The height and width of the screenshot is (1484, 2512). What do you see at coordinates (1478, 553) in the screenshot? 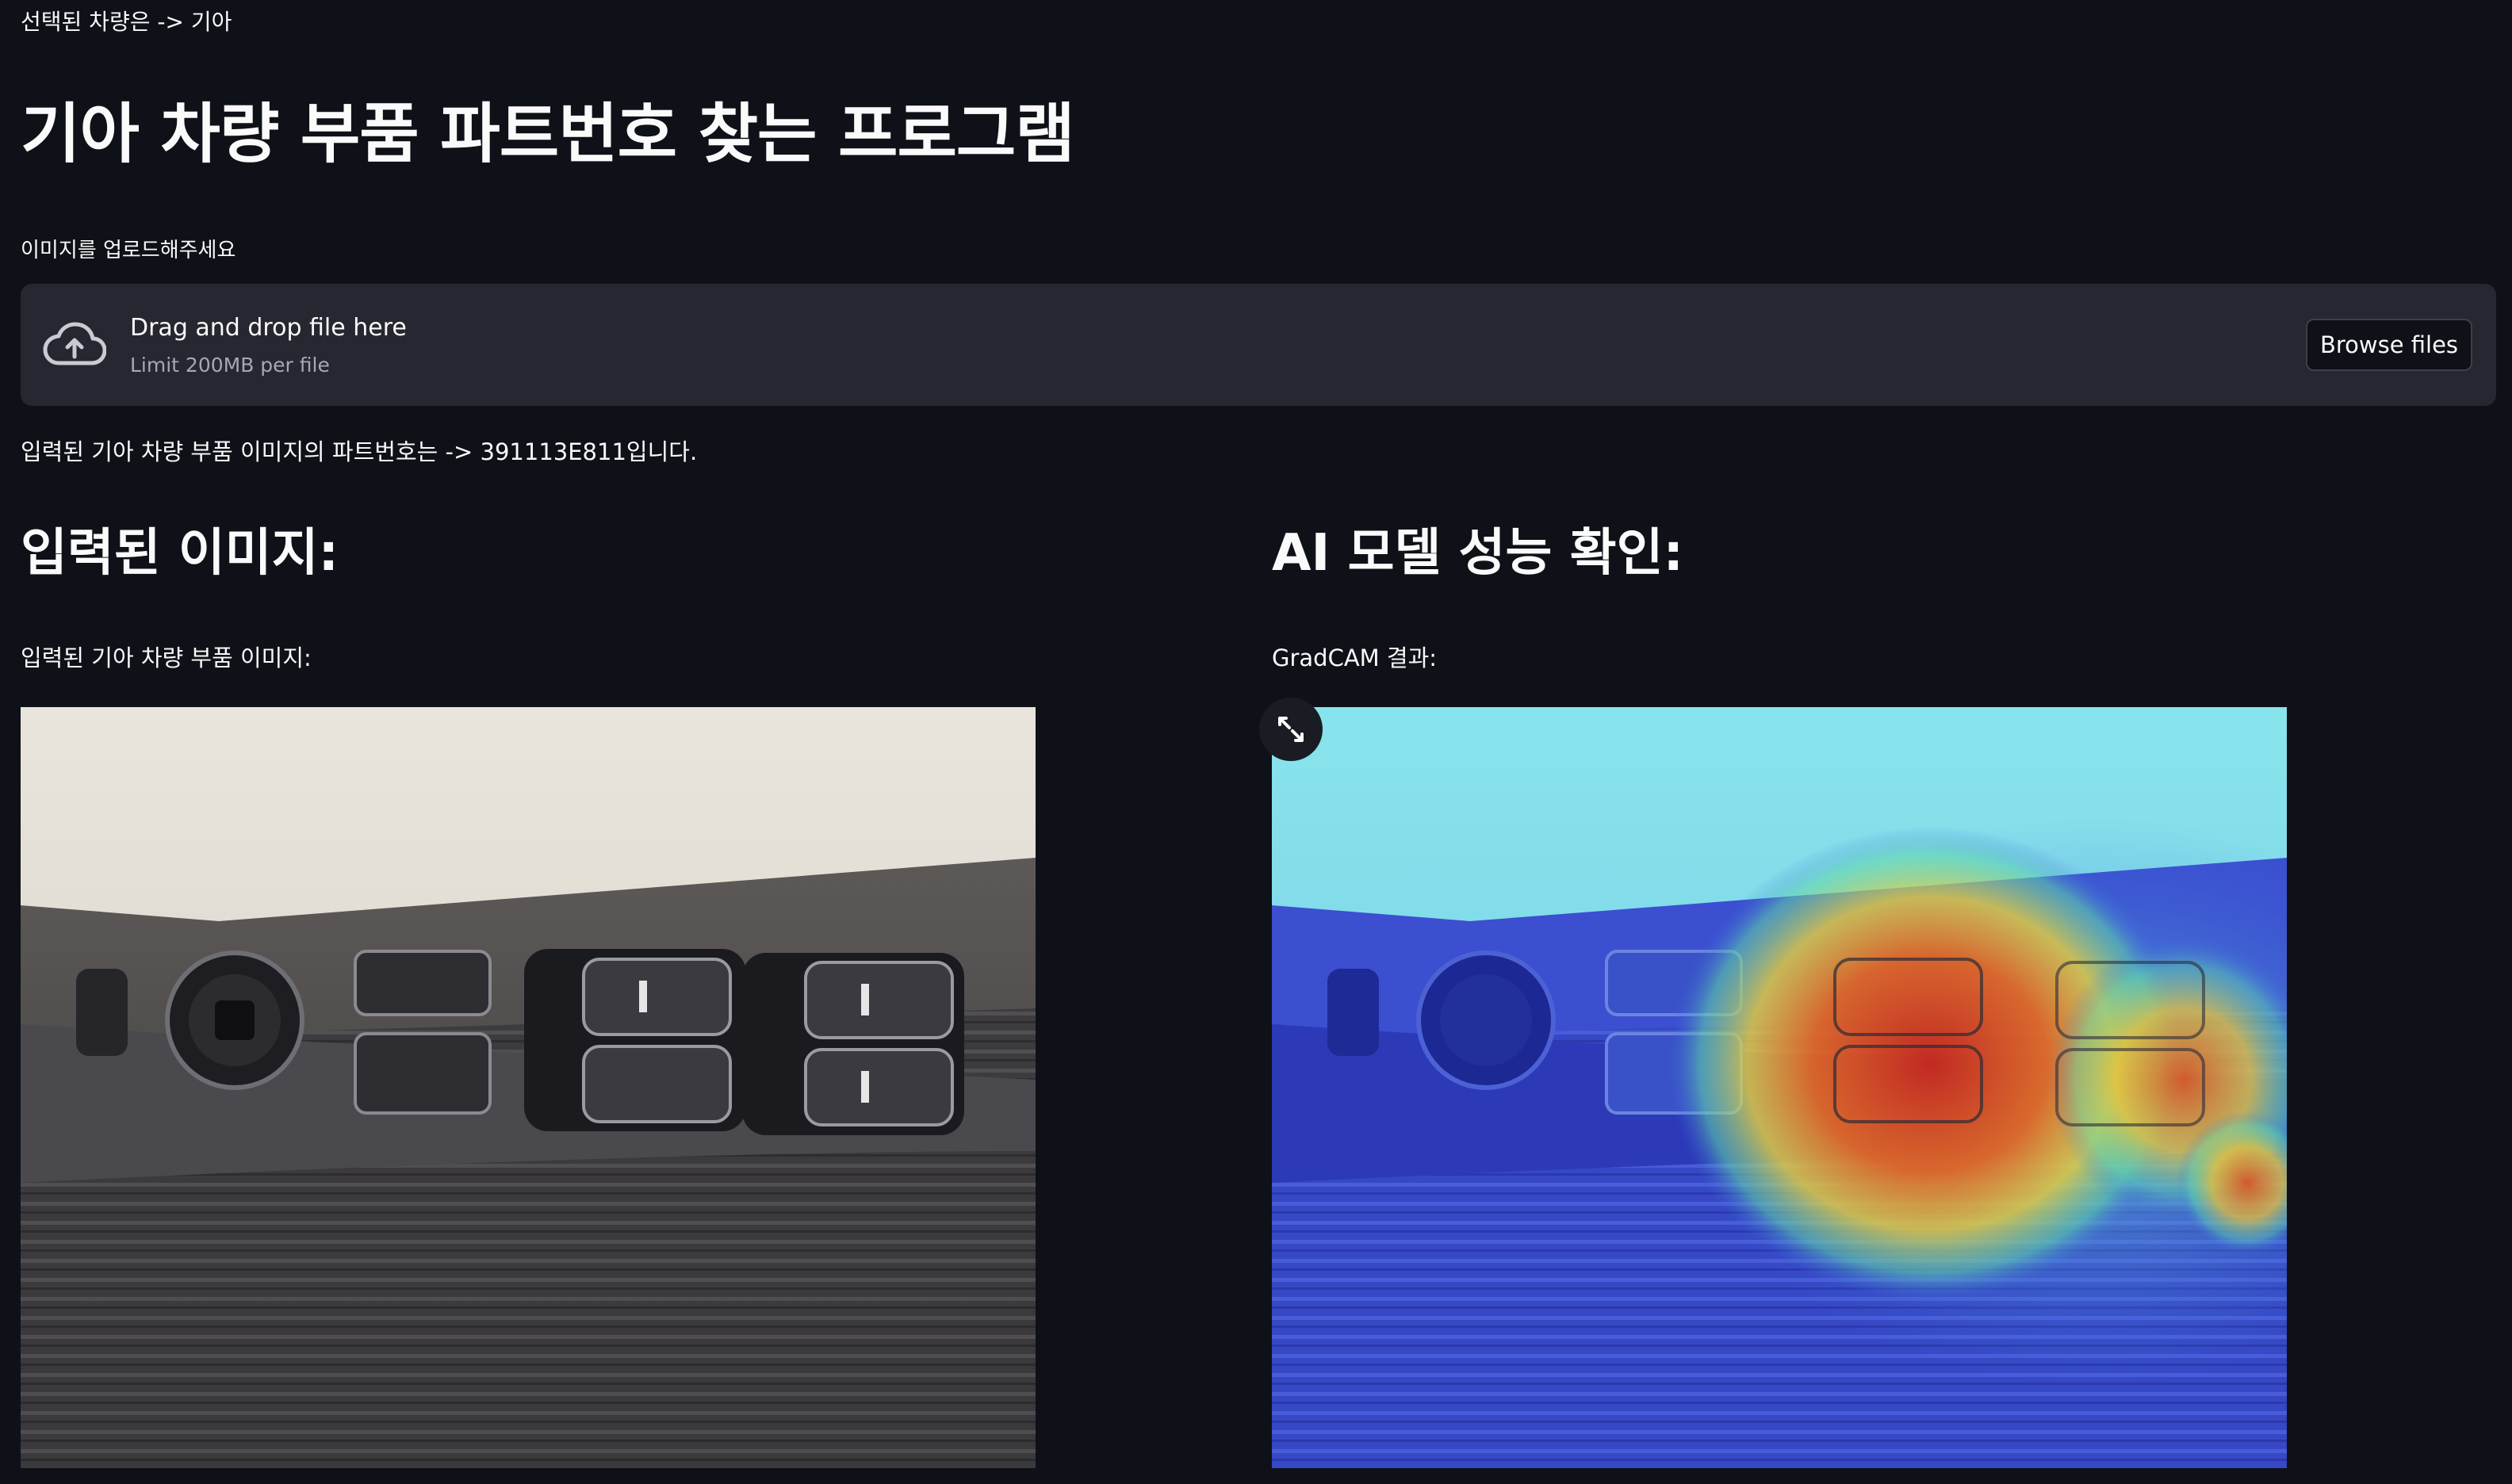
I see `model-check-heading: AI 모델 성능 확인:` at bounding box center [1478, 553].